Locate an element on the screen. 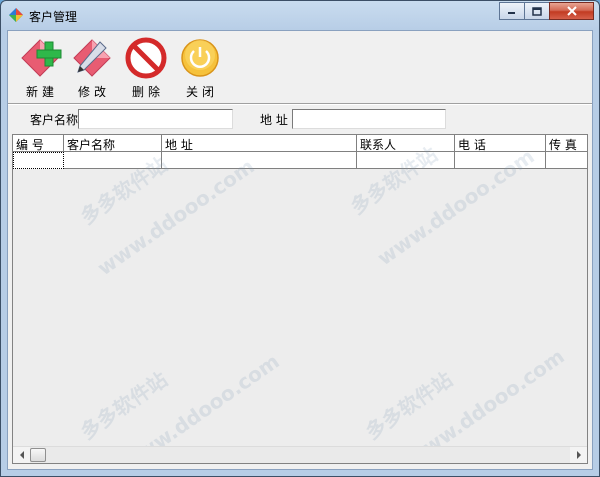  close-window-button is located at coordinates (571, 11).